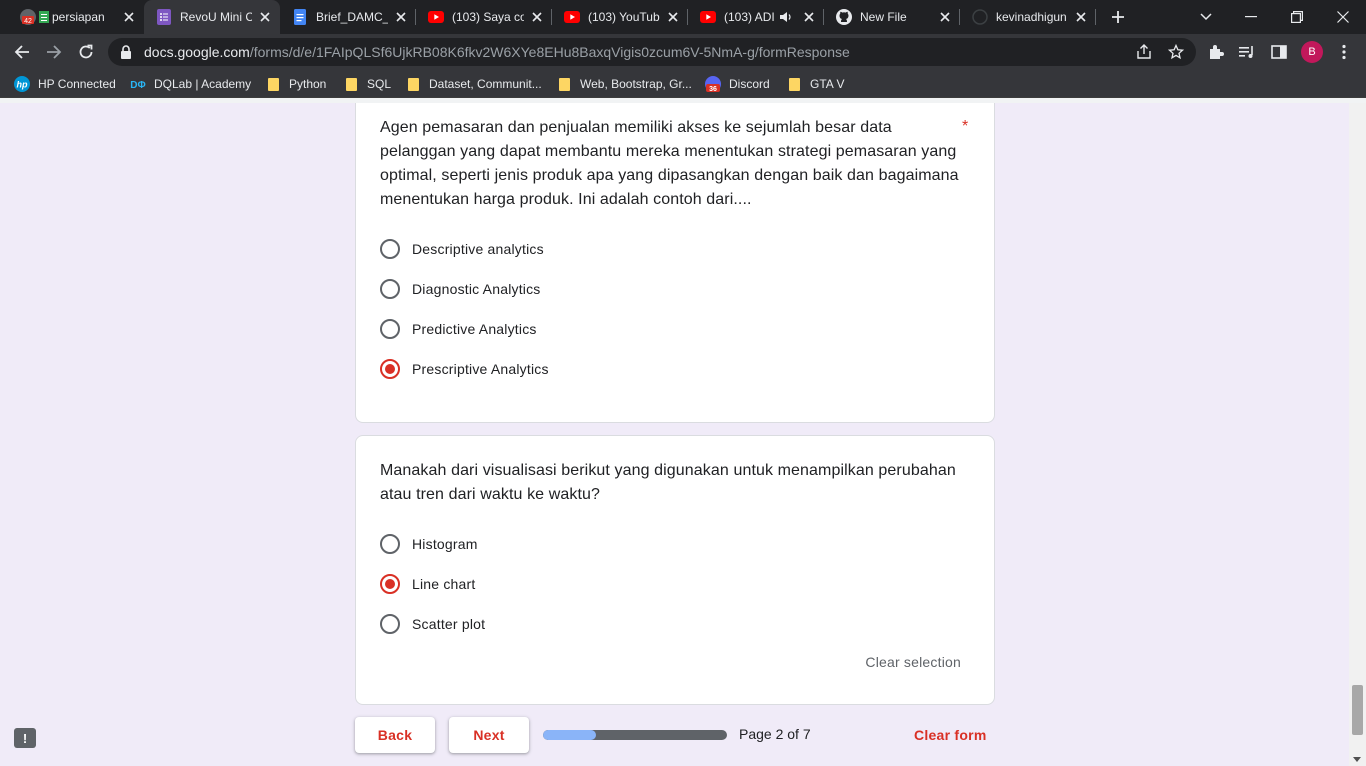 This screenshot has width=1366, height=766. Describe the element at coordinates (1144, 52) in the screenshot. I see `share-icon` at that location.